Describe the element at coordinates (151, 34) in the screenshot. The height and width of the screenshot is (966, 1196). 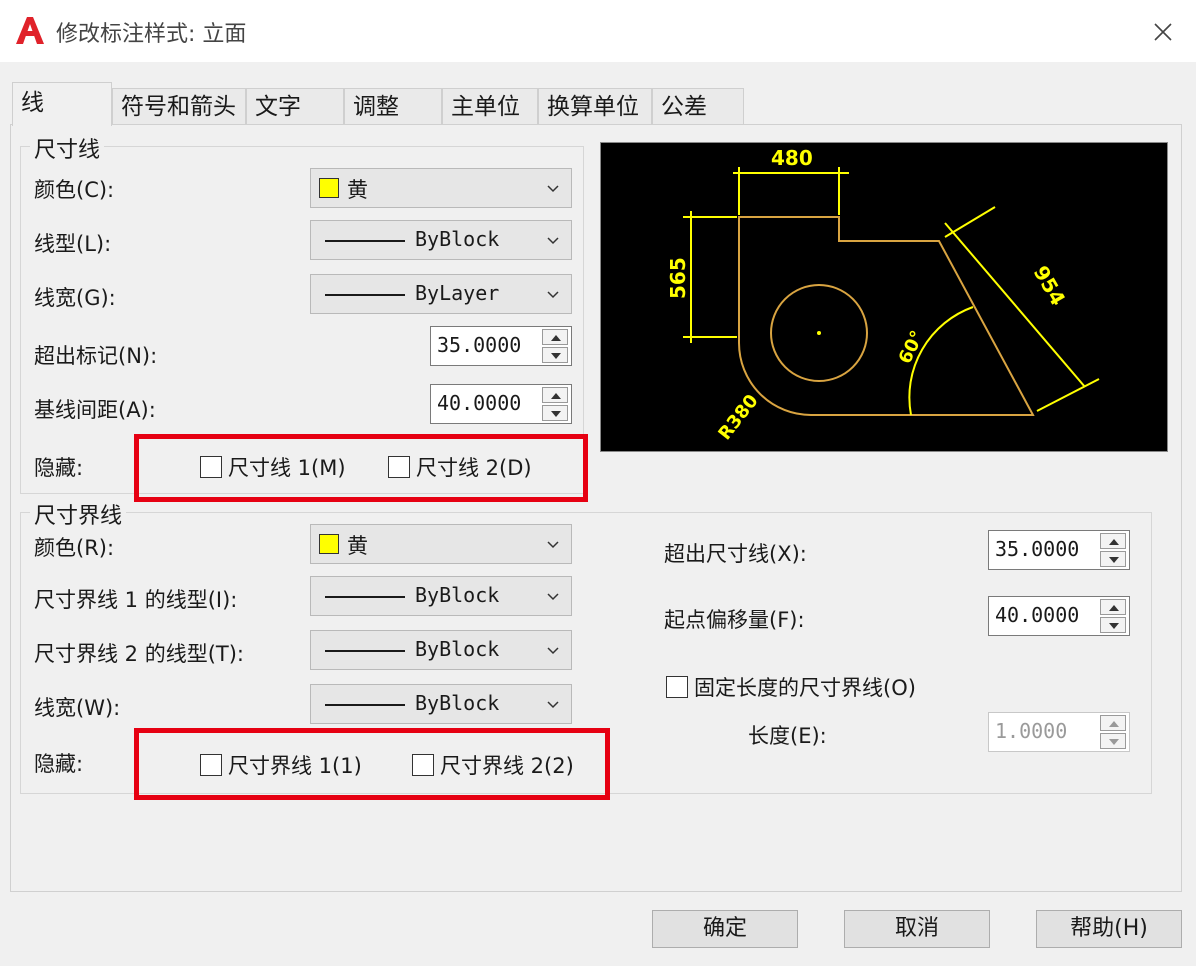
I see `window-title: 修改标注样式: 立面` at that location.